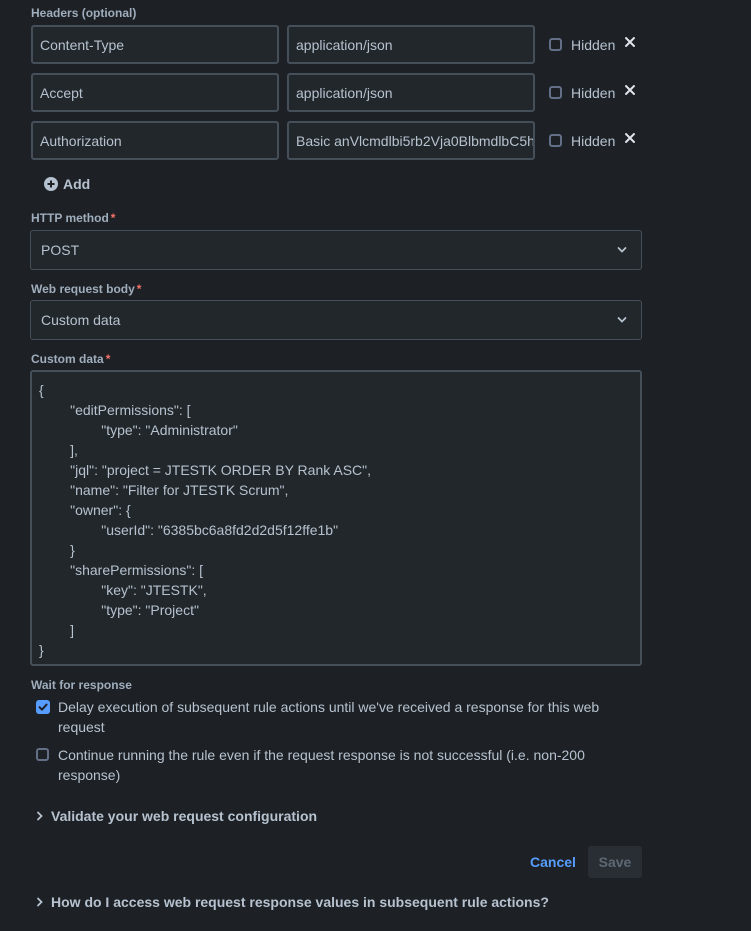 Image resolution: width=751 pixels, height=931 pixels. I want to click on validate-expander: Validate your web request configuration, so click(176, 816).